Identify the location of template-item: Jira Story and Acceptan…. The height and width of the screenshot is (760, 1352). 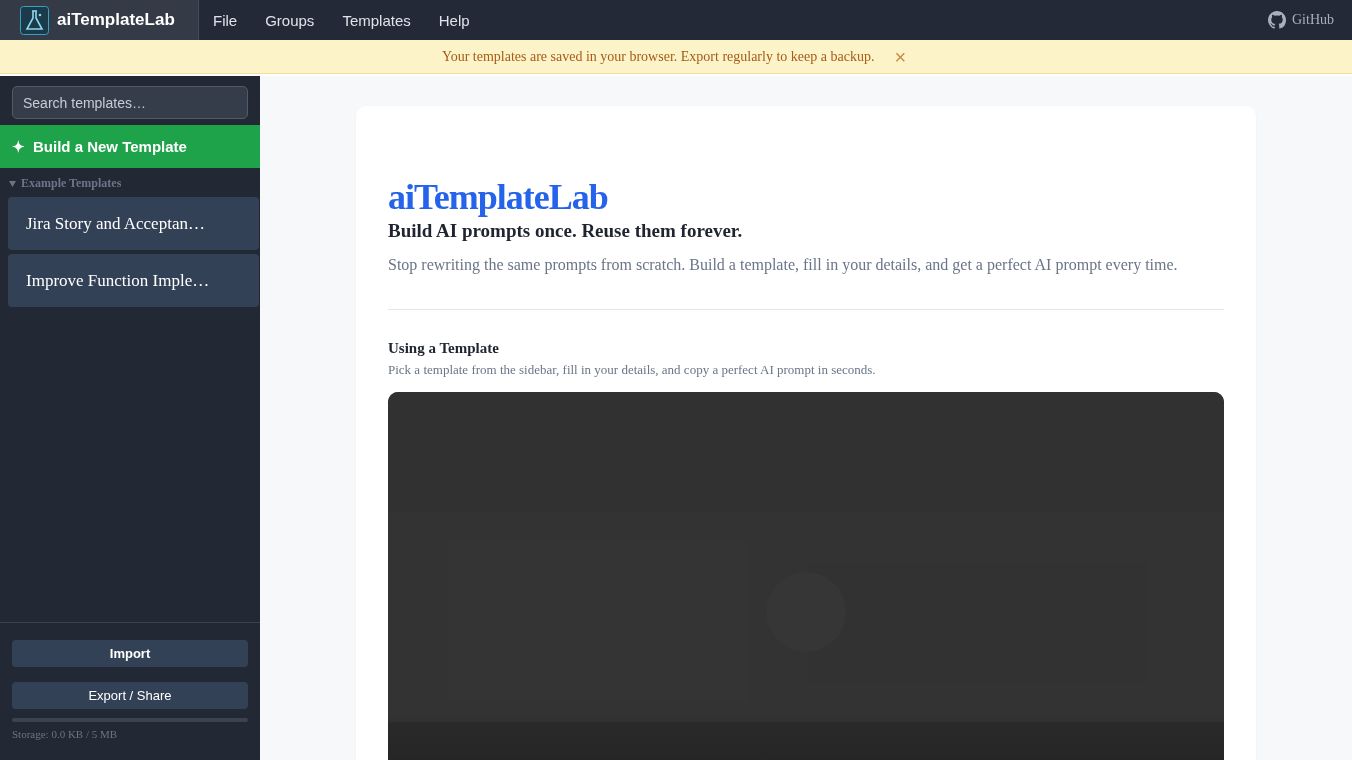
(133, 223).